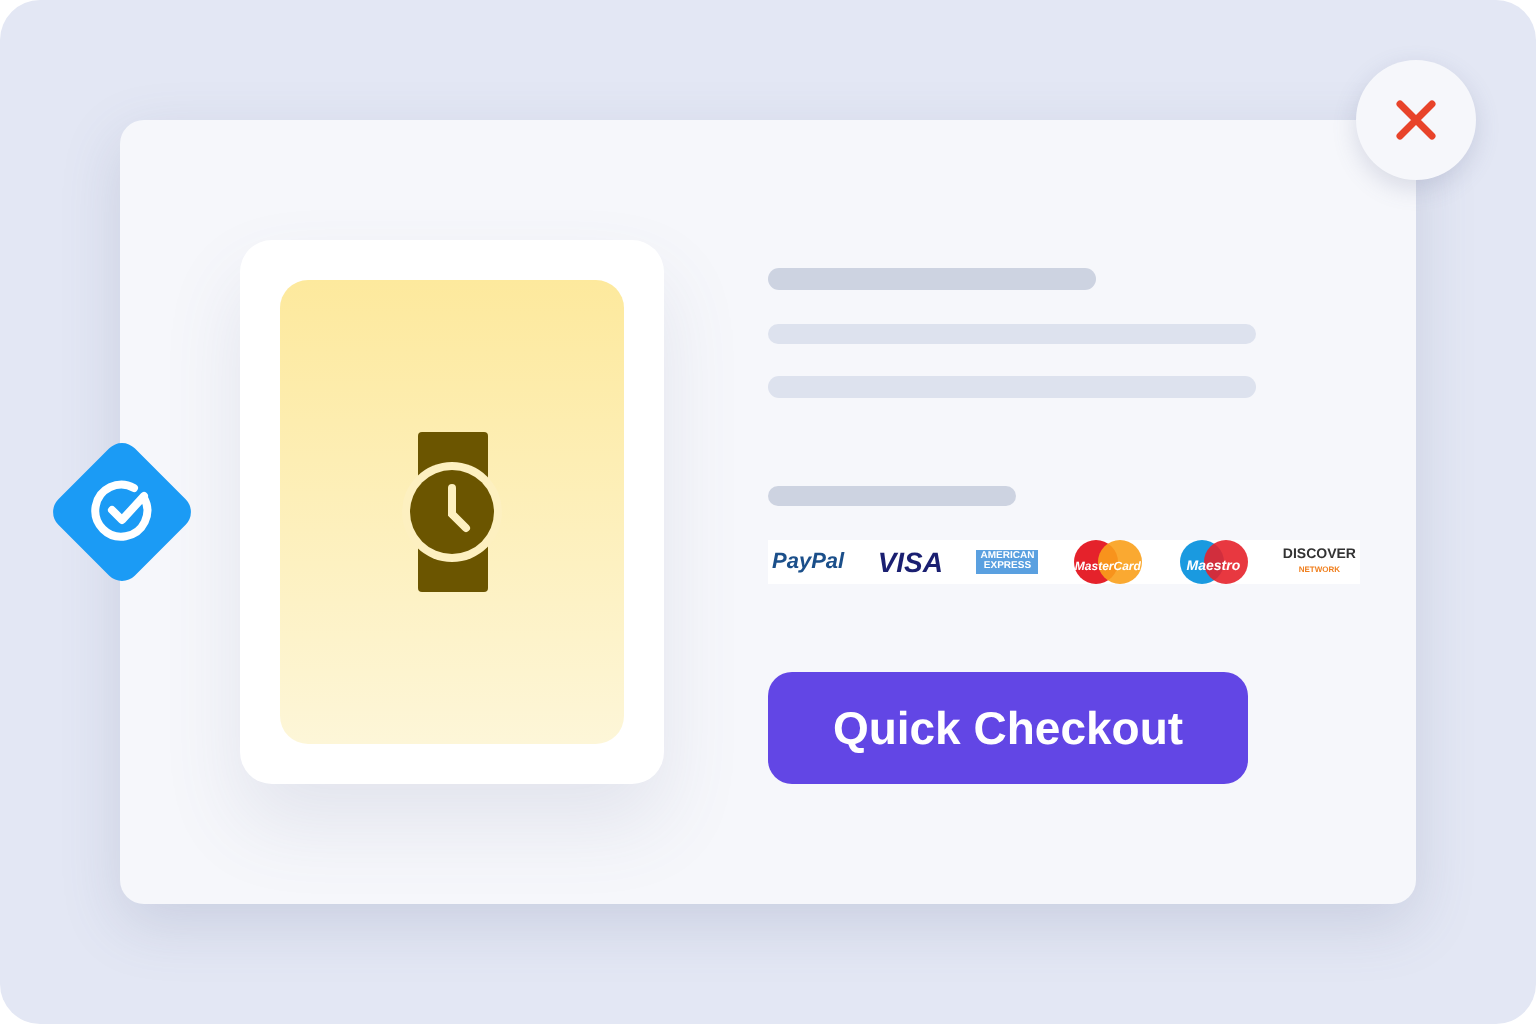 The width and height of the screenshot is (1536, 1024). Describe the element at coordinates (910, 562) in the screenshot. I see `visa-logo: VISA` at that location.